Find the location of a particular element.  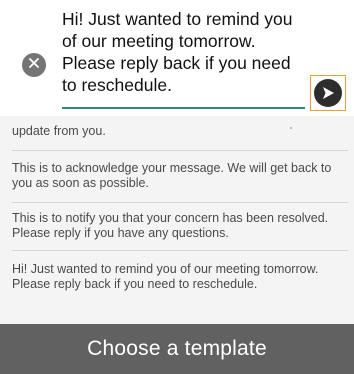

choose-template-label: Choose a template is located at coordinates (177, 348).